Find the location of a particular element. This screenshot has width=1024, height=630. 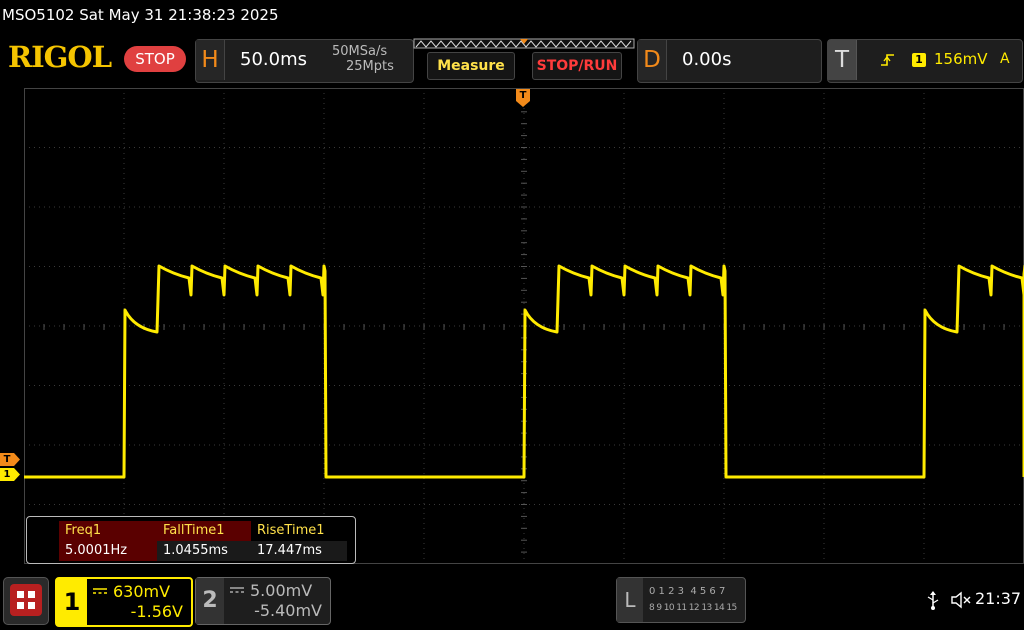

usb-icon is located at coordinates (933, 600).